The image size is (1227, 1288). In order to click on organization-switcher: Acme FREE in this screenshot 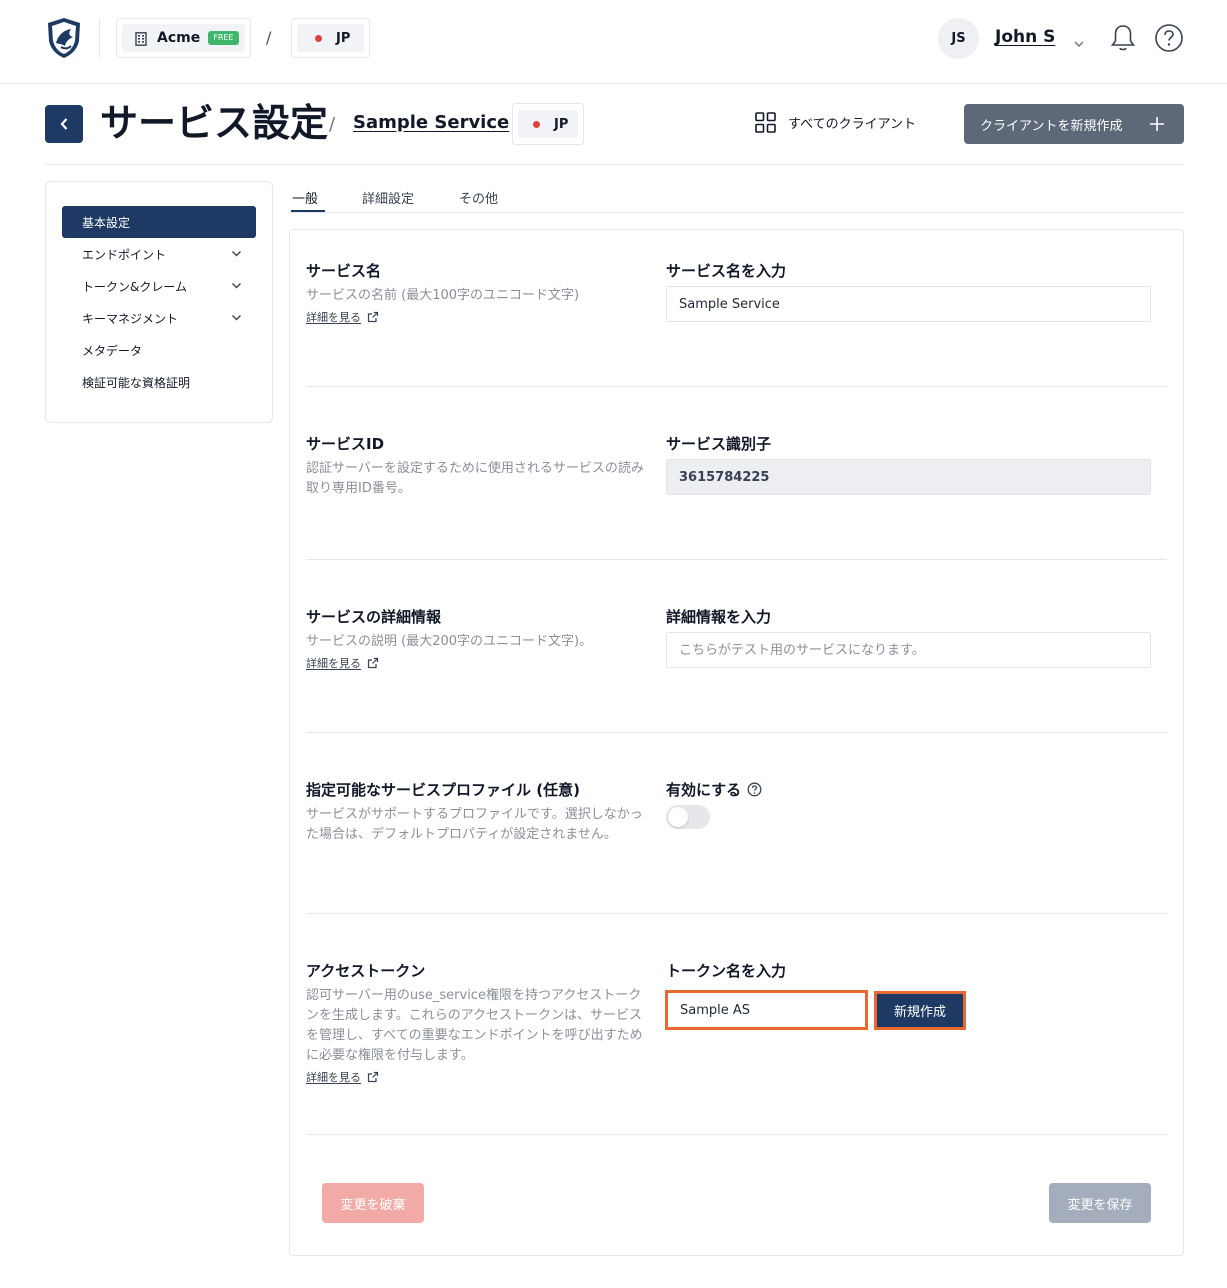, I will do `click(183, 38)`.